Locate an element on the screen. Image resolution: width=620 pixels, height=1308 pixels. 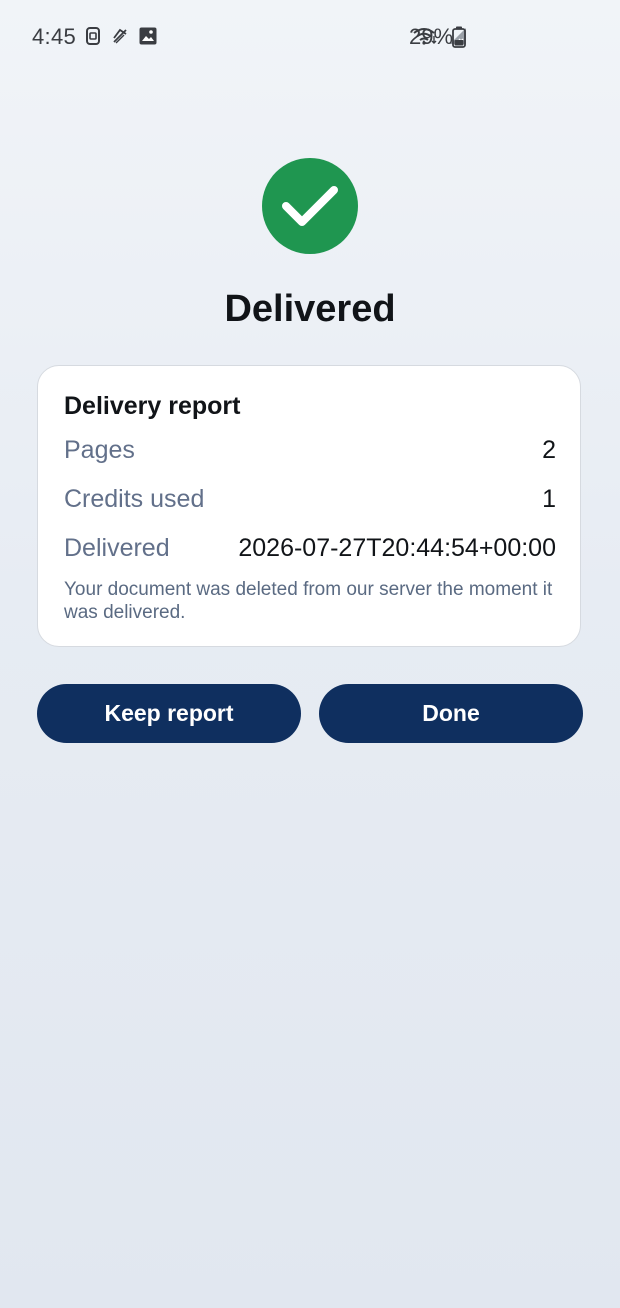
row-value: 1 is located at coordinates (549, 499).